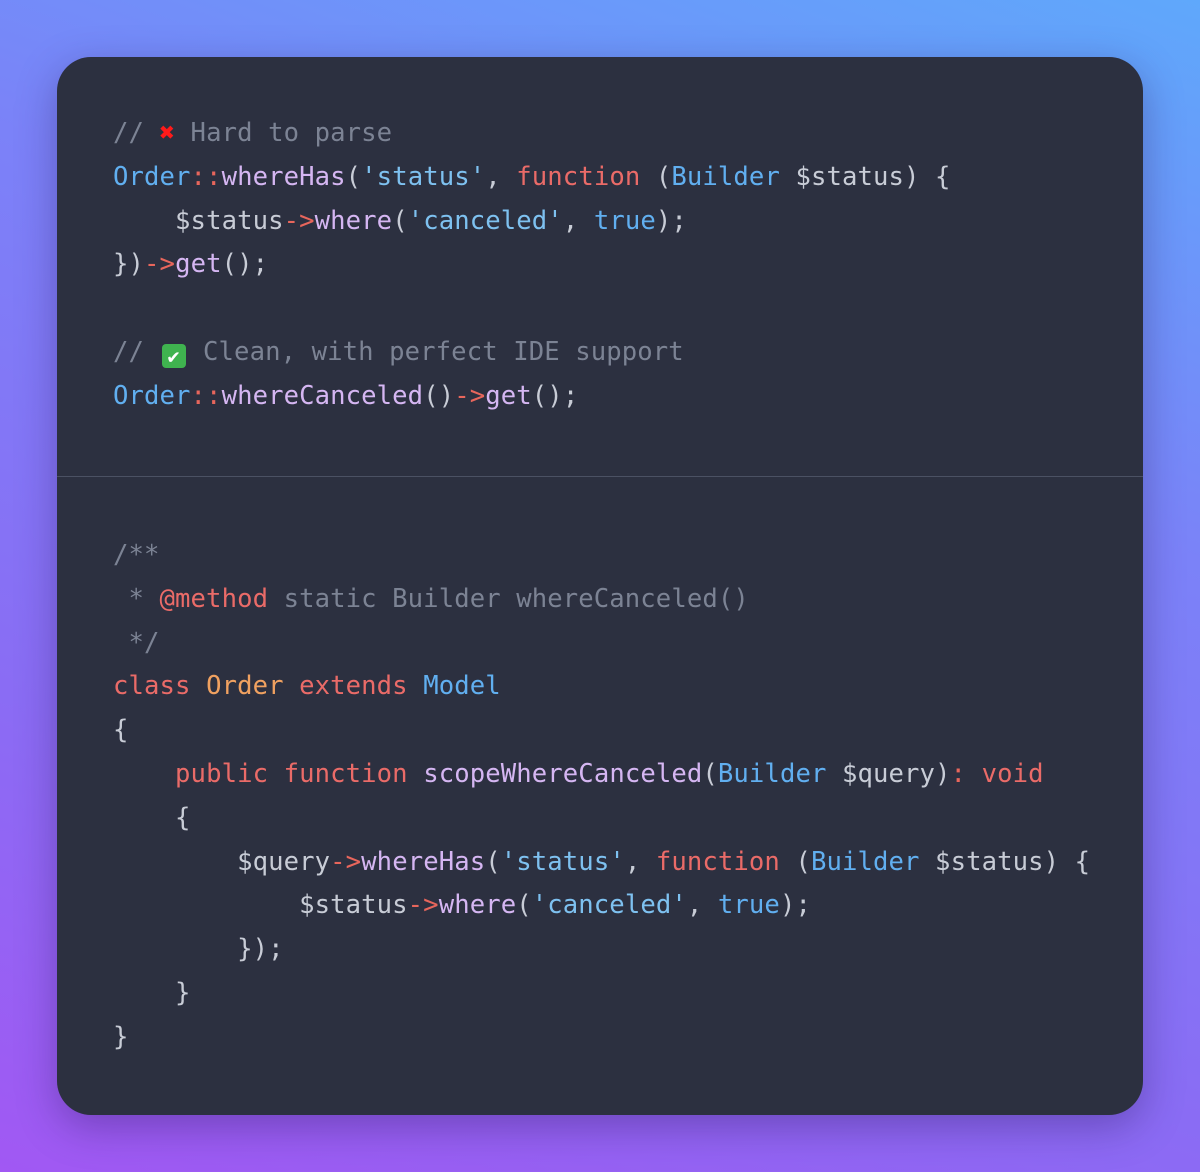  What do you see at coordinates (601, 687) in the screenshot?
I see `class-declaration-line: class Order extends Model` at bounding box center [601, 687].